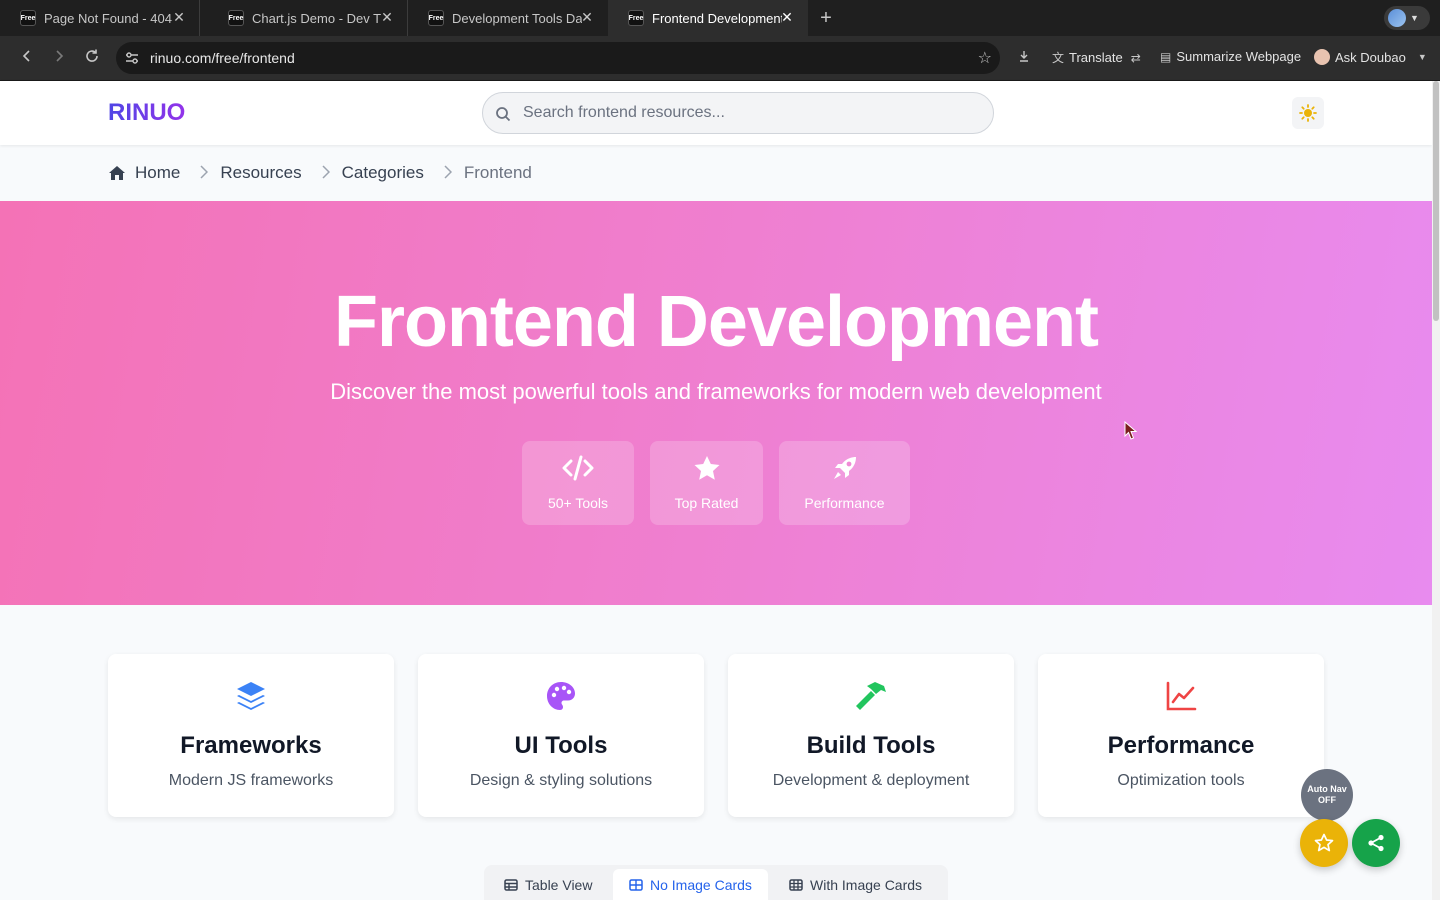 The width and height of the screenshot is (1440, 900). I want to click on tab-title: Frontend Development, so click(717, 18).